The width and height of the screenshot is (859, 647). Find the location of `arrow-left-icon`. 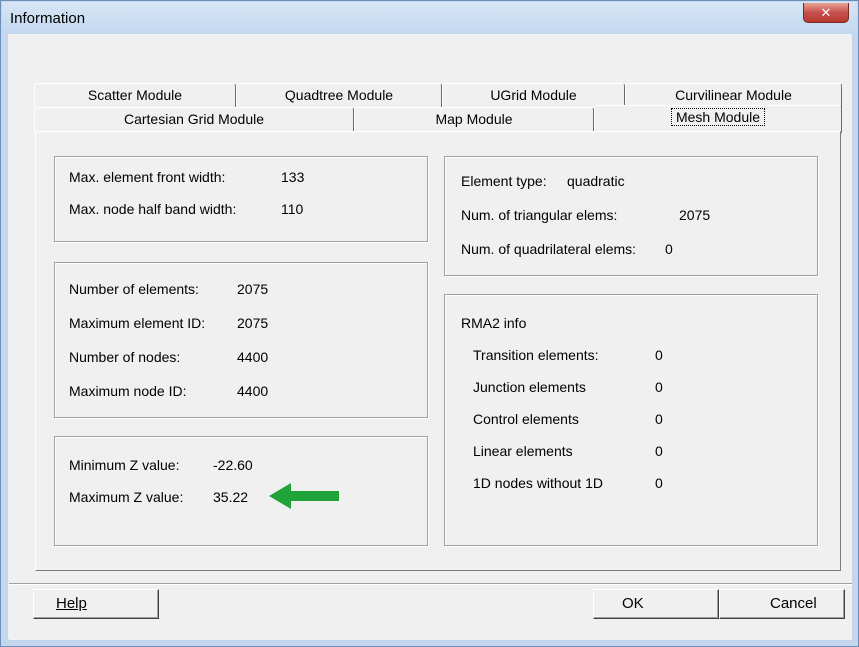

arrow-left-icon is located at coordinates (304, 496).